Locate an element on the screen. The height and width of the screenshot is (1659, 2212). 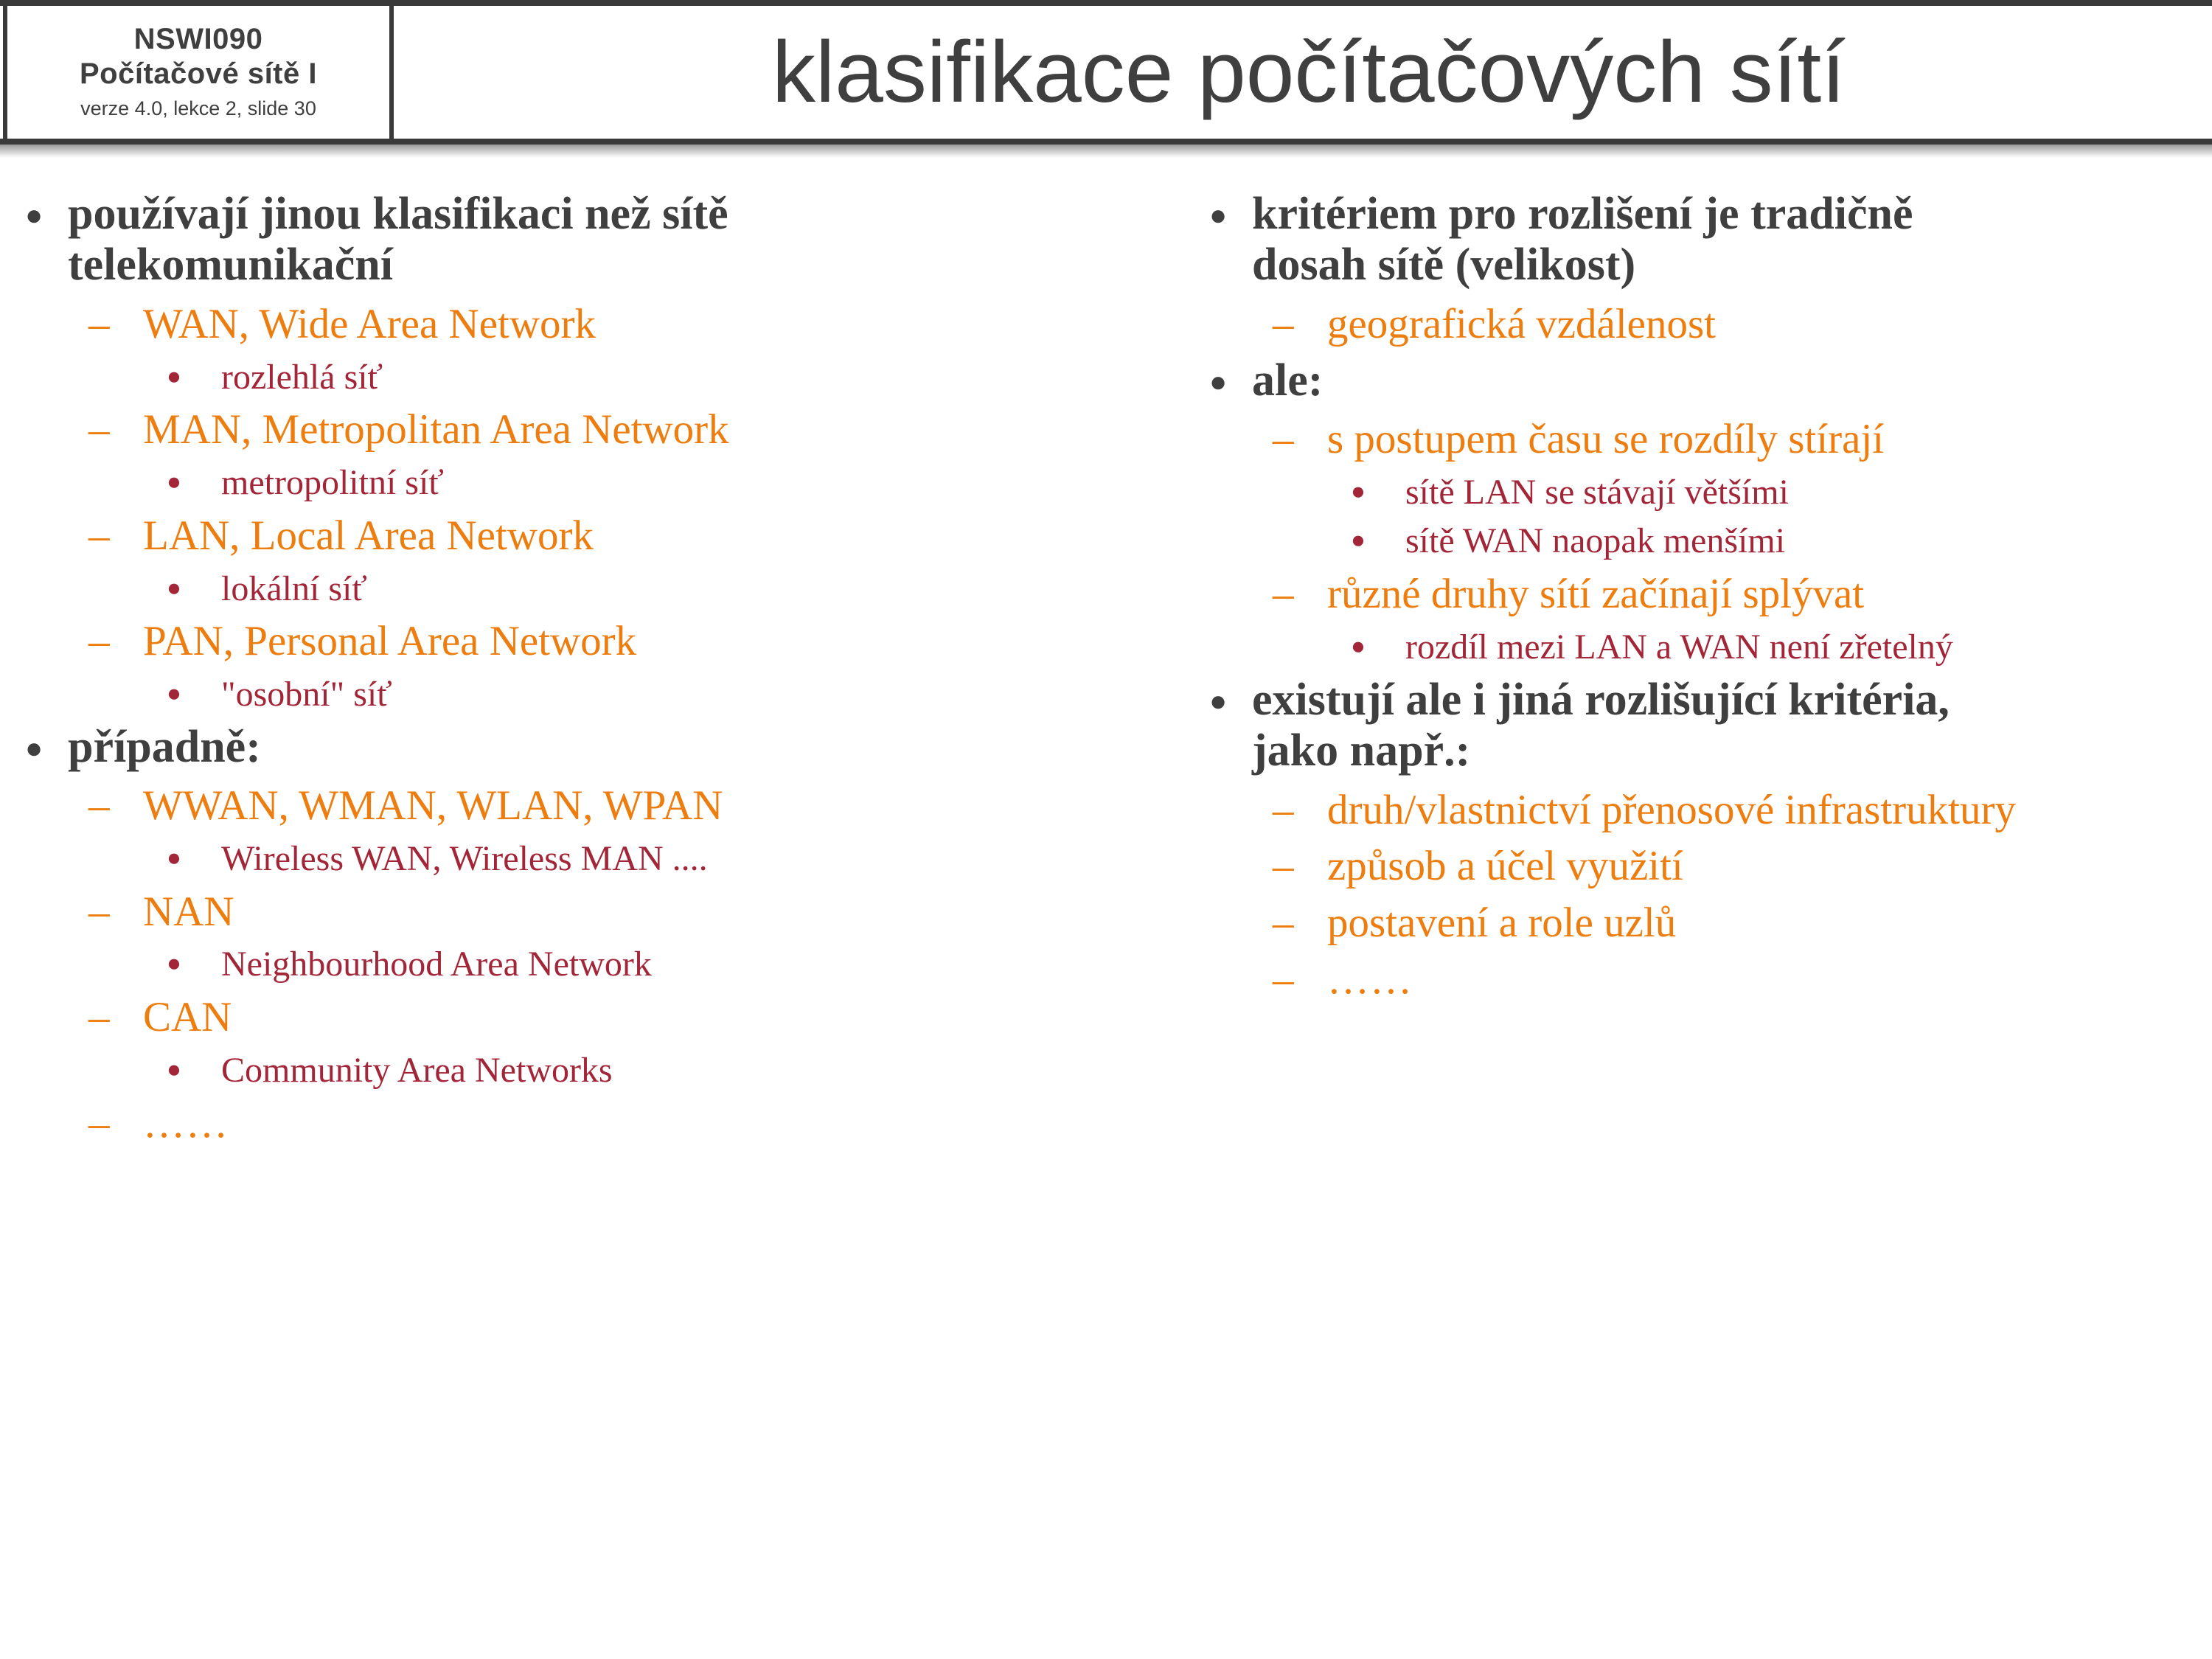
bullet-item-label: metropolitní síť is located at coordinates (332, 483).